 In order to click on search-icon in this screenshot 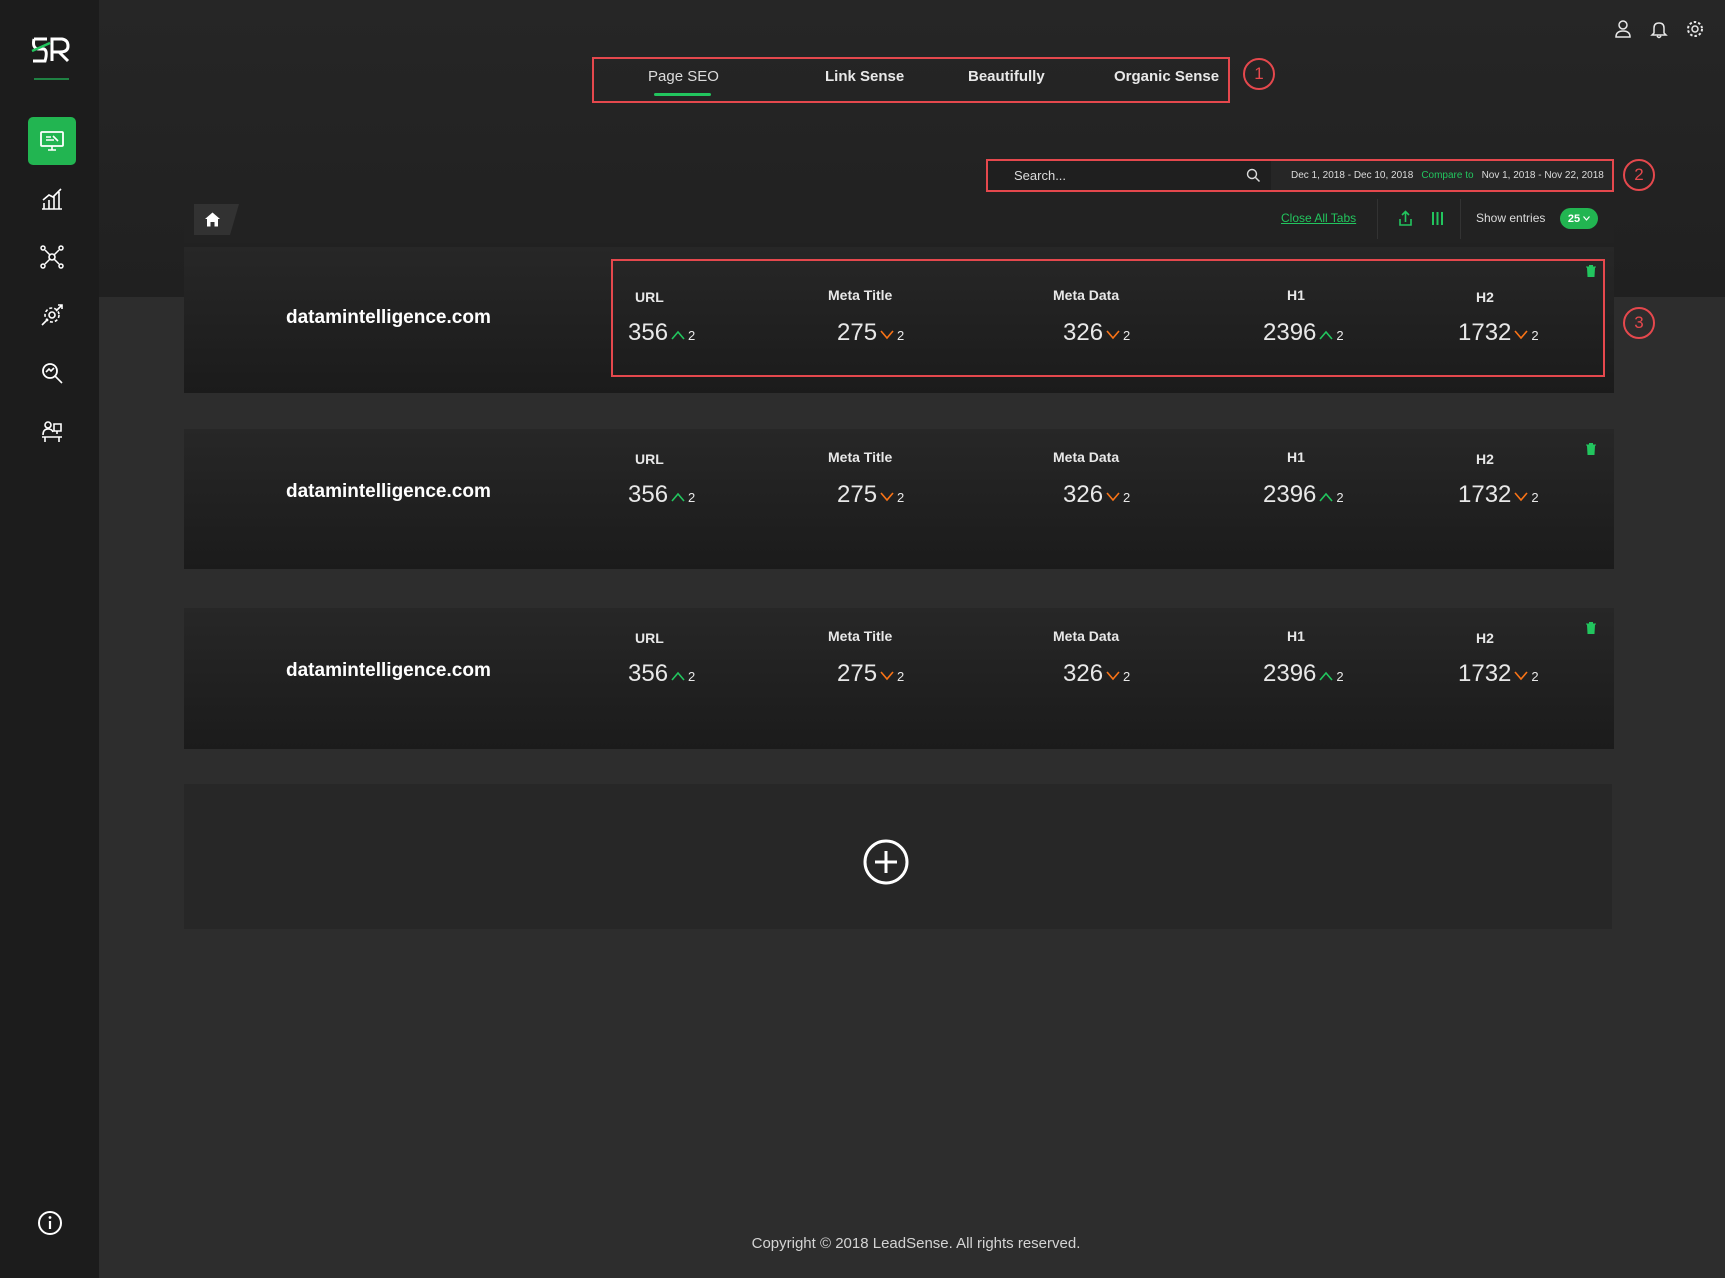, I will do `click(1253, 175)`.